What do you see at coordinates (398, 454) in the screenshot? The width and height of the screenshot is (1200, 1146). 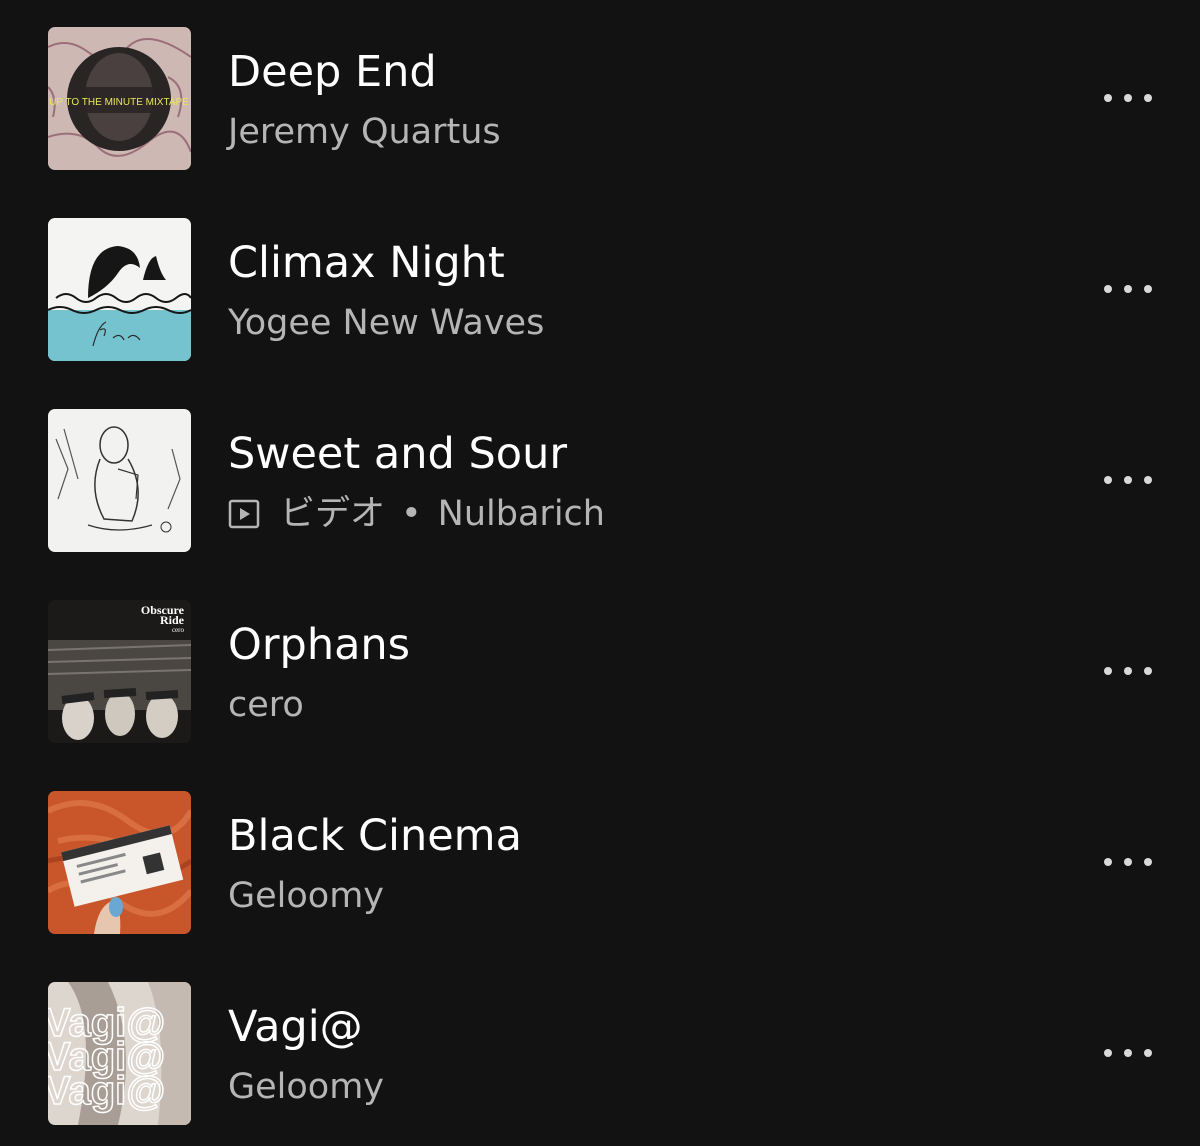 I see `track-title: Sweet and Sour` at bounding box center [398, 454].